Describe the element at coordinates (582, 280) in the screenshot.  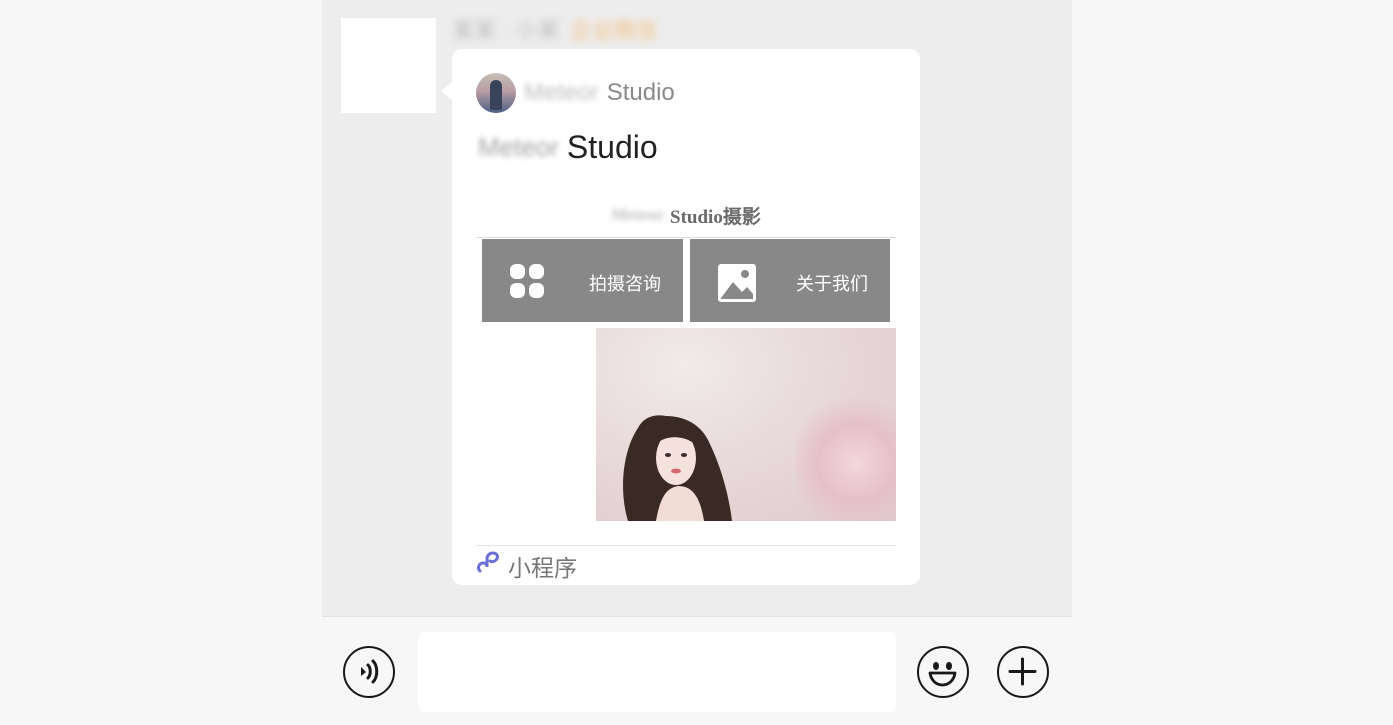
I see `tile-consult: 拍摄咨询` at that location.